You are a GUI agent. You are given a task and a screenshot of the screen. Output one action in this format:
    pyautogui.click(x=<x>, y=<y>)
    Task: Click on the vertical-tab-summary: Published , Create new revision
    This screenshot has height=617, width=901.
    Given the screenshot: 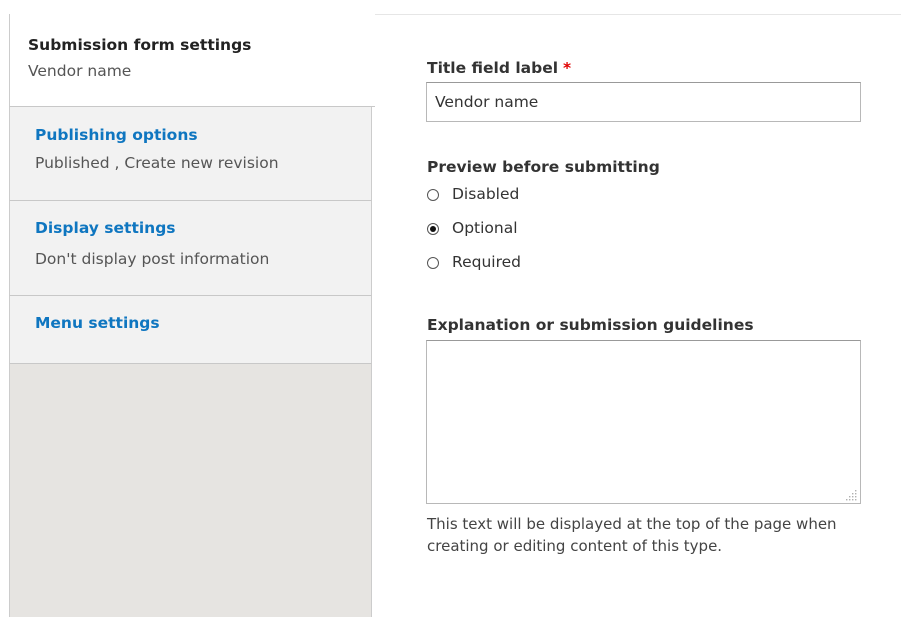 What is the action you would take?
    pyautogui.click(x=157, y=163)
    